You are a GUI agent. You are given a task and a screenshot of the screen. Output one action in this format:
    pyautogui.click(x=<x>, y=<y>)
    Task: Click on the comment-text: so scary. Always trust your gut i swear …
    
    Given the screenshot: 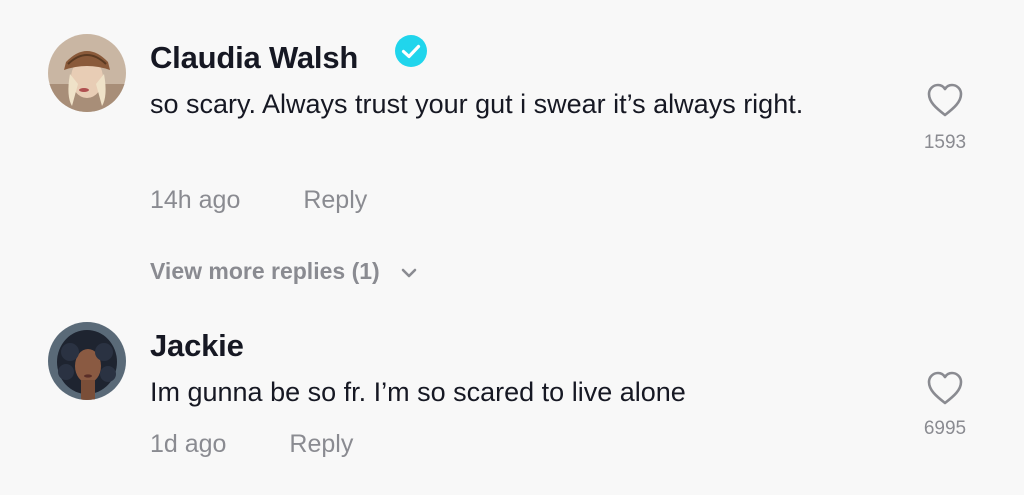 What is the action you would take?
    pyautogui.click(x=477, y=104)
    